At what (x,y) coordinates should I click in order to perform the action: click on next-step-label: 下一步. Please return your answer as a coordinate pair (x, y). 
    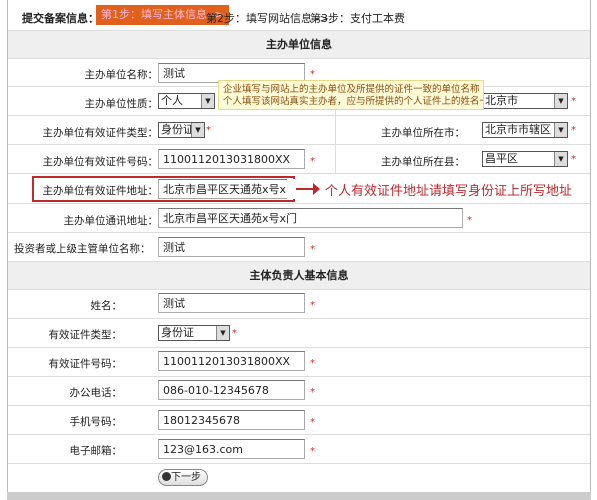
    Looking at the image, I should click on (186, 477).